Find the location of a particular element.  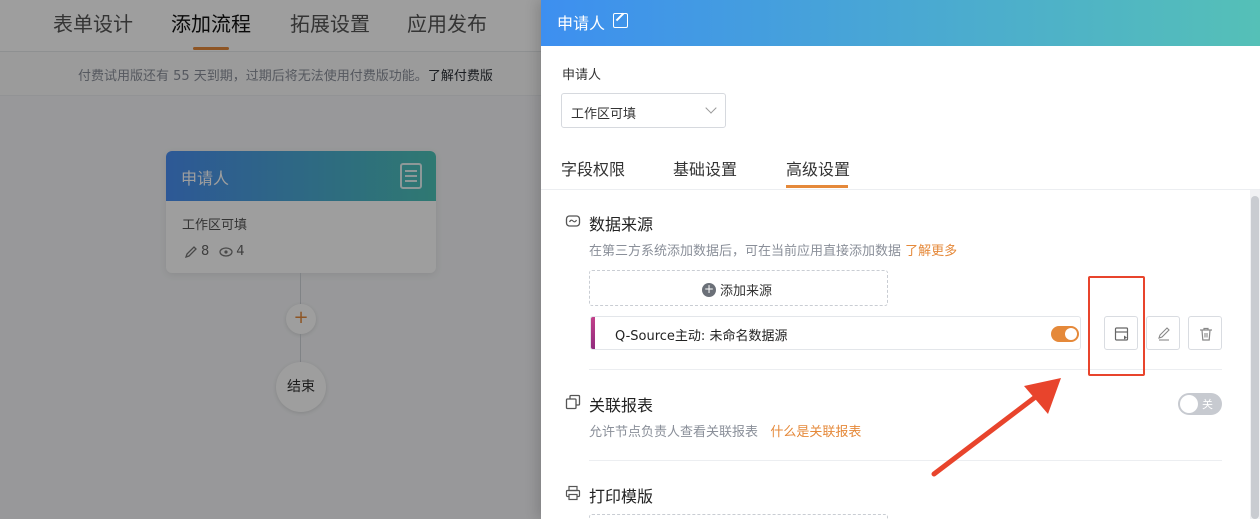

add-source-content: + 添加来源 is located at coordinates (737, 289).